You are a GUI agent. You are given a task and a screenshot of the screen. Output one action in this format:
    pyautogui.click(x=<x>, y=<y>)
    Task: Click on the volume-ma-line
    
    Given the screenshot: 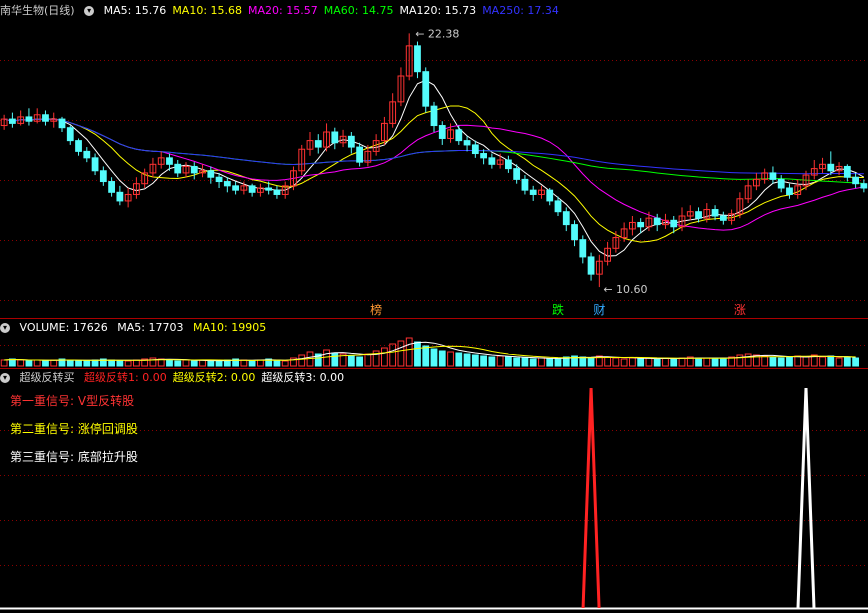 What is the action you would take?
    pyautogui.click(x=430, y=353)
    